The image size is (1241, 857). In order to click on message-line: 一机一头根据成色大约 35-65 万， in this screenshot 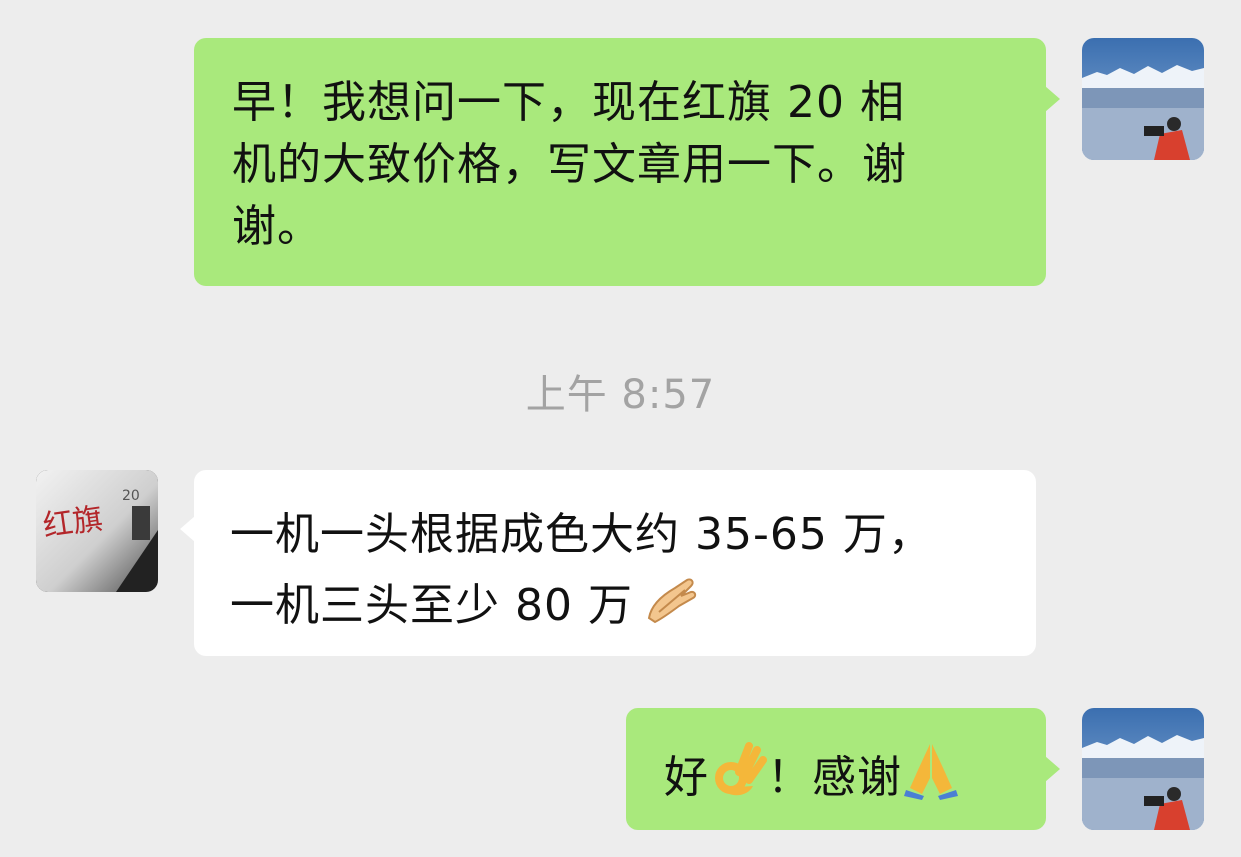, I will do `click(581, 534)`.